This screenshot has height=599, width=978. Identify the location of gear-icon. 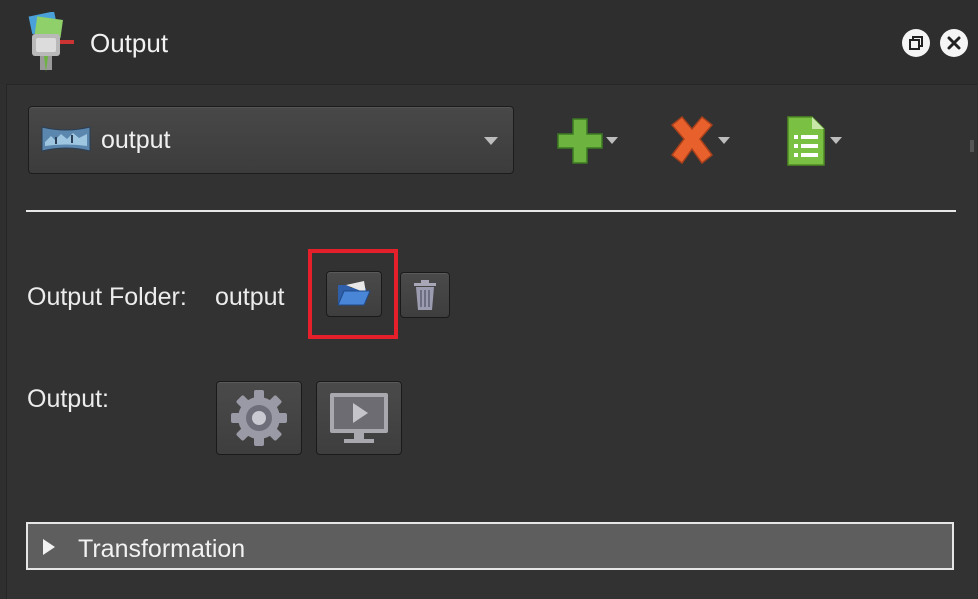
(259, 418).